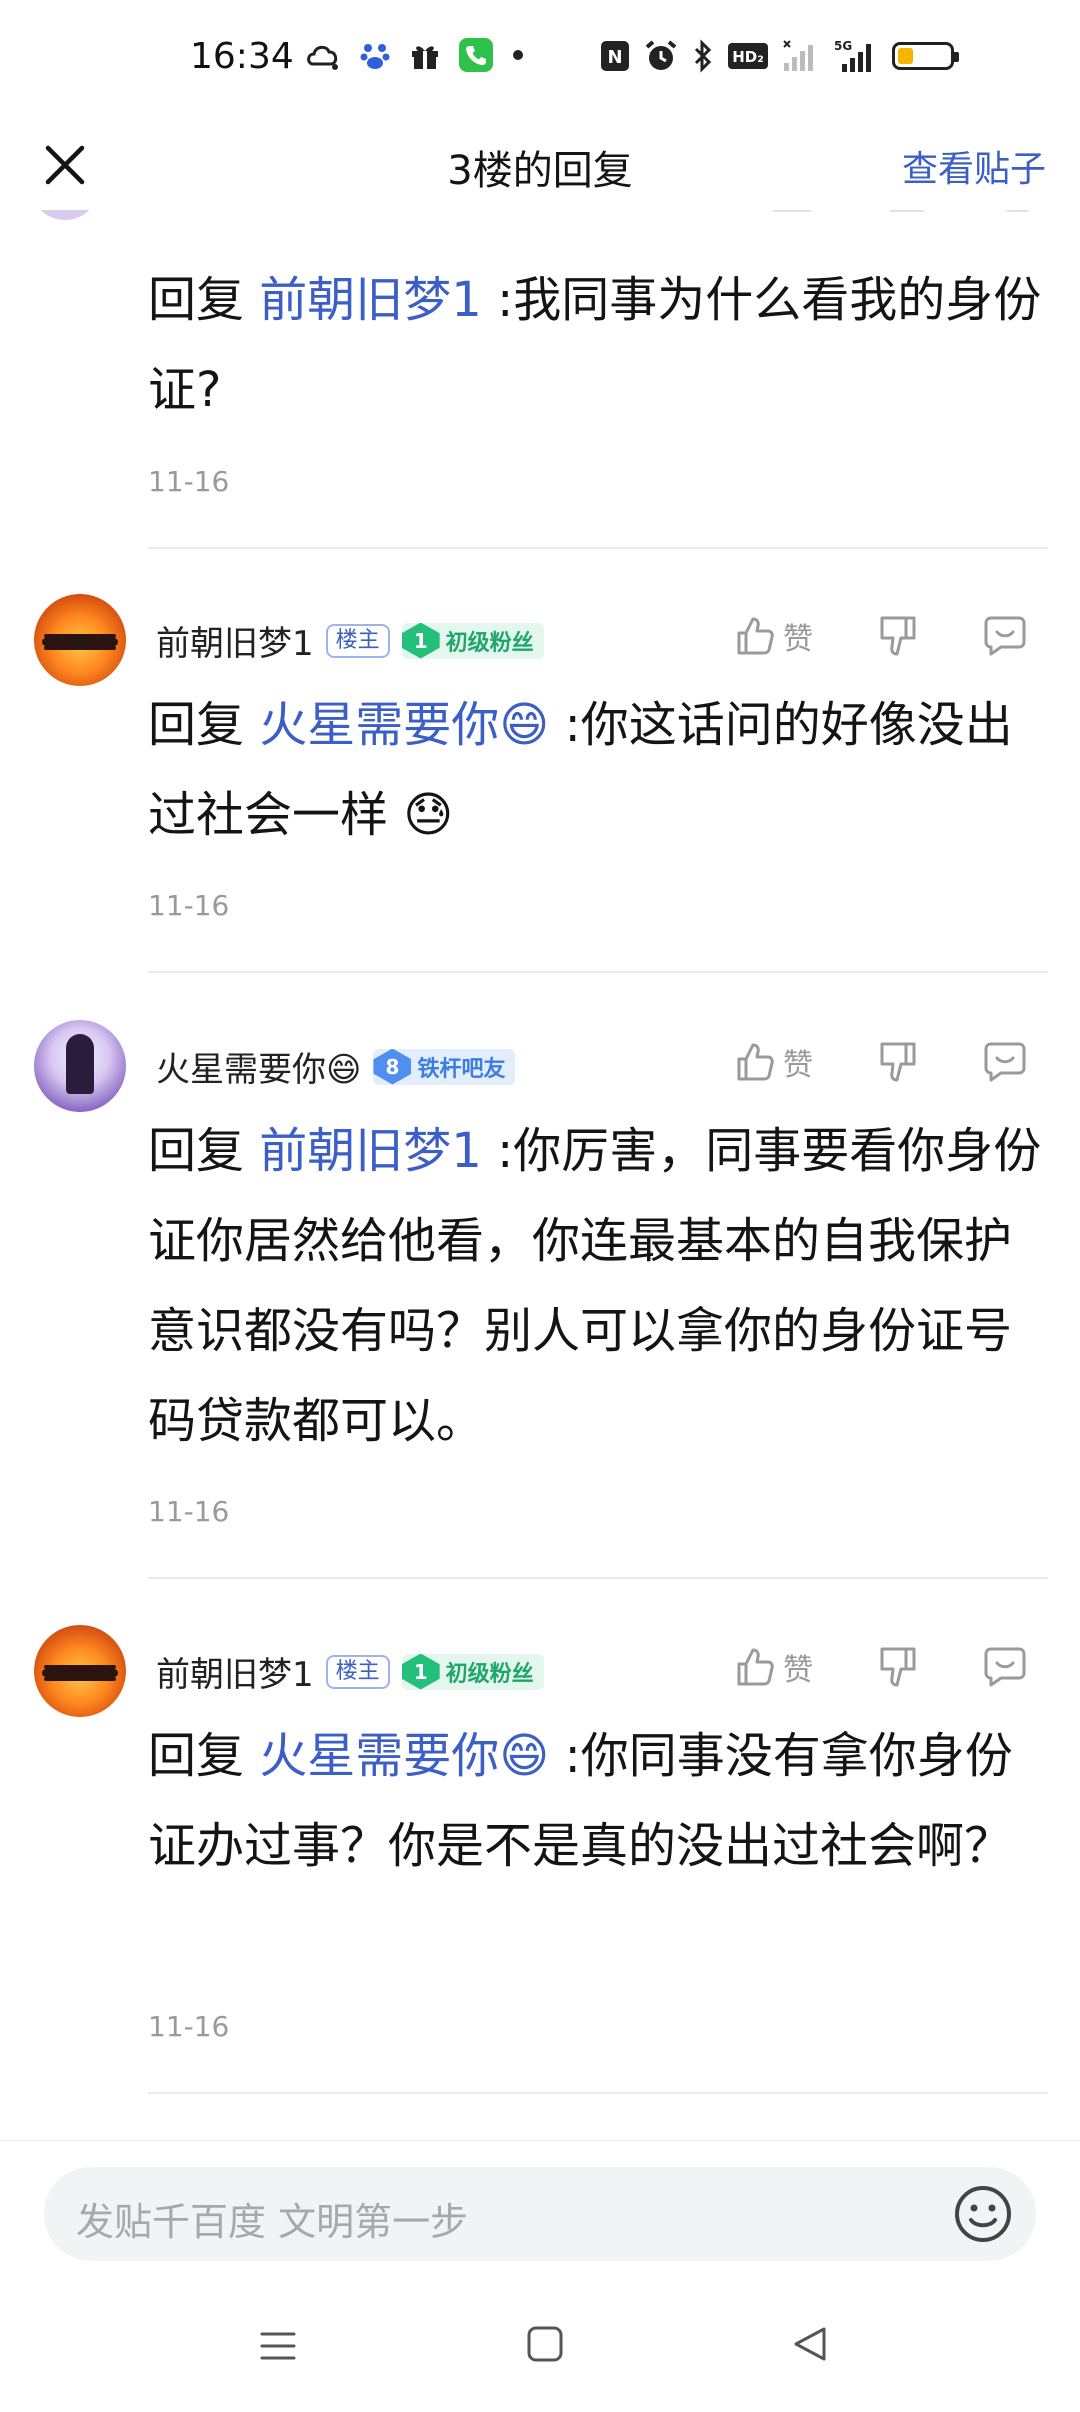  I want to click on square-home-icon, so click(545, 2344).